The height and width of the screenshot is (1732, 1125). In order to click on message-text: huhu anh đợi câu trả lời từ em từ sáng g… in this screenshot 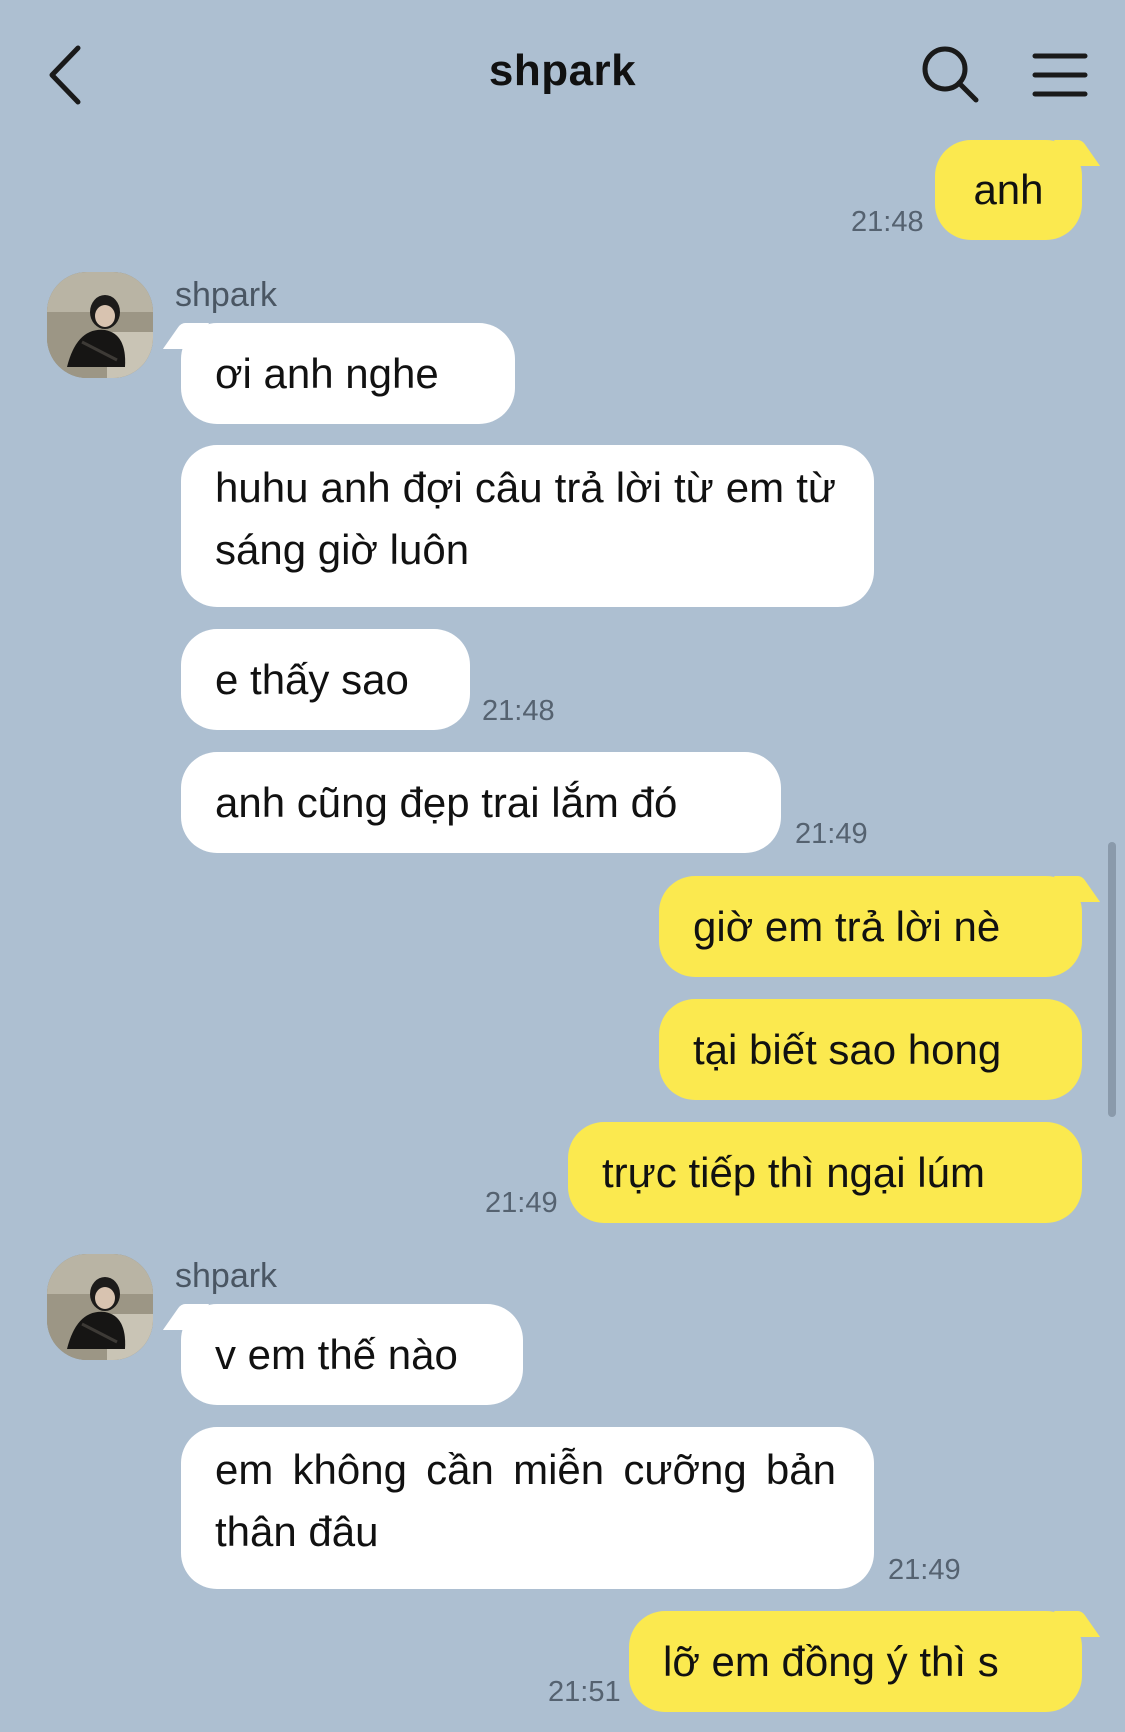, I will do `click(525, 518)`.